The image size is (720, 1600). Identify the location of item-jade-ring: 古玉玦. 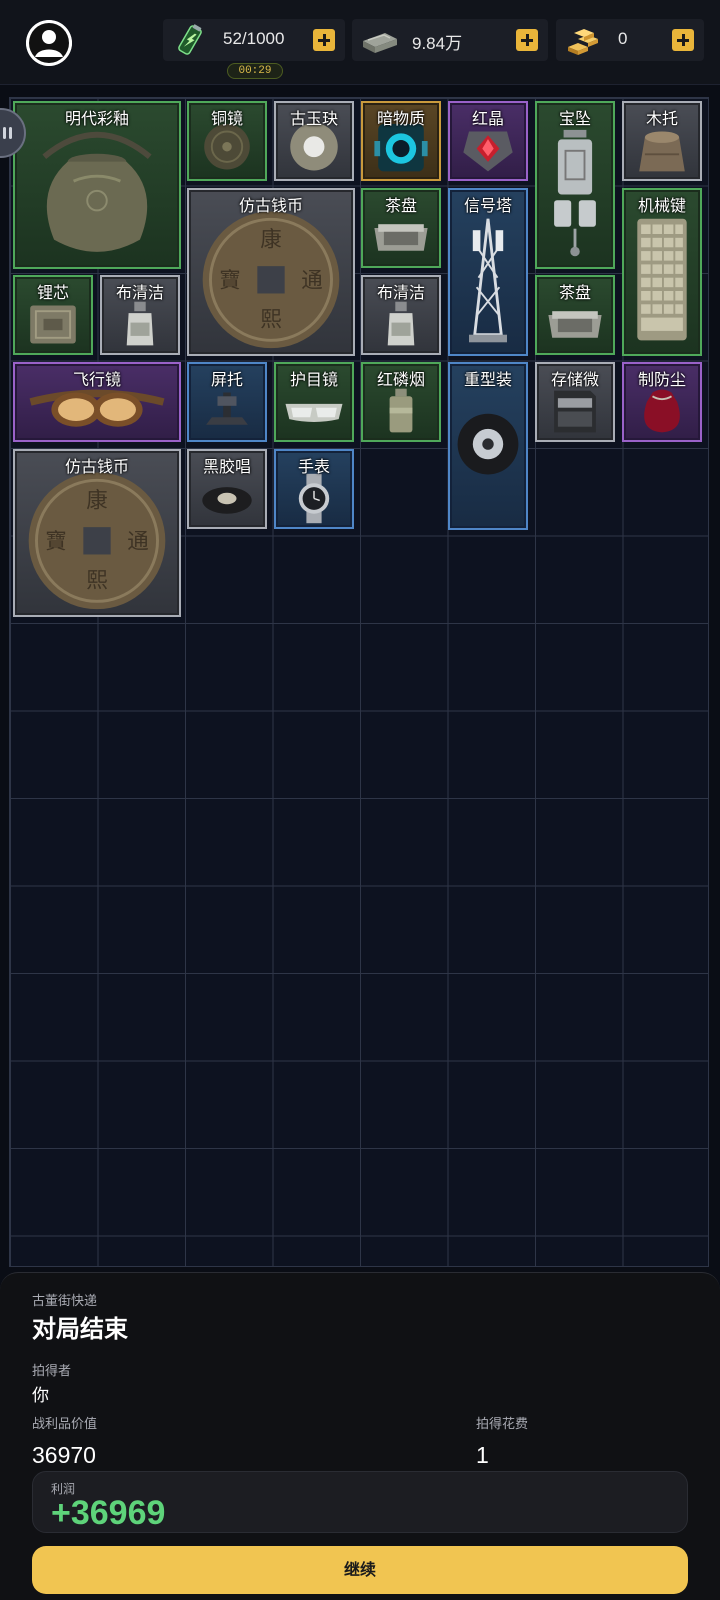
(314, 141).